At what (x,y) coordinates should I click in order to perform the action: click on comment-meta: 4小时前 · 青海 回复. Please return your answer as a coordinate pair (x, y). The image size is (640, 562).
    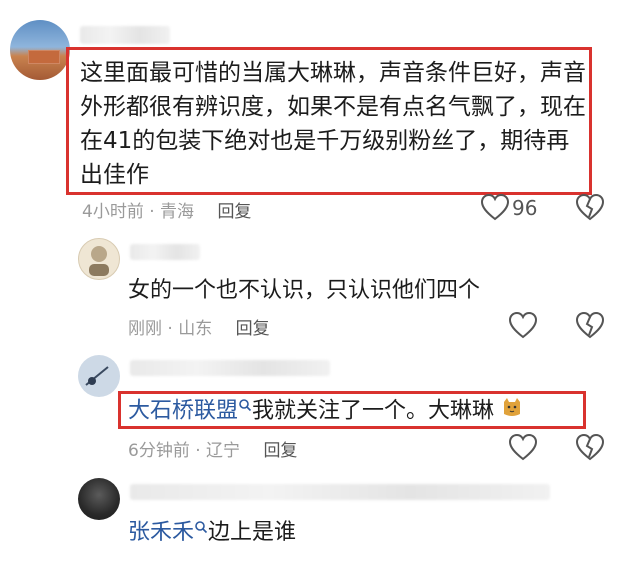
    Looking at the image, I should click on (166, 209).